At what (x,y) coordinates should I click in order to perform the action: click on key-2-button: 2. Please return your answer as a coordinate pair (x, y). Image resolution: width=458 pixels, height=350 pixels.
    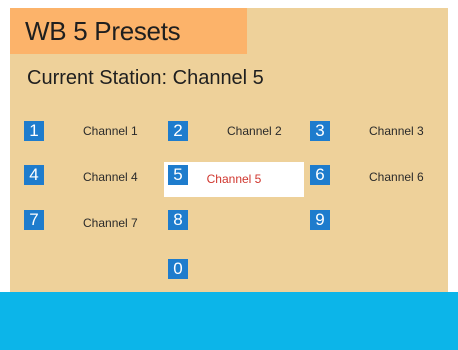
    Looking at the image, I should click on (178, 131).